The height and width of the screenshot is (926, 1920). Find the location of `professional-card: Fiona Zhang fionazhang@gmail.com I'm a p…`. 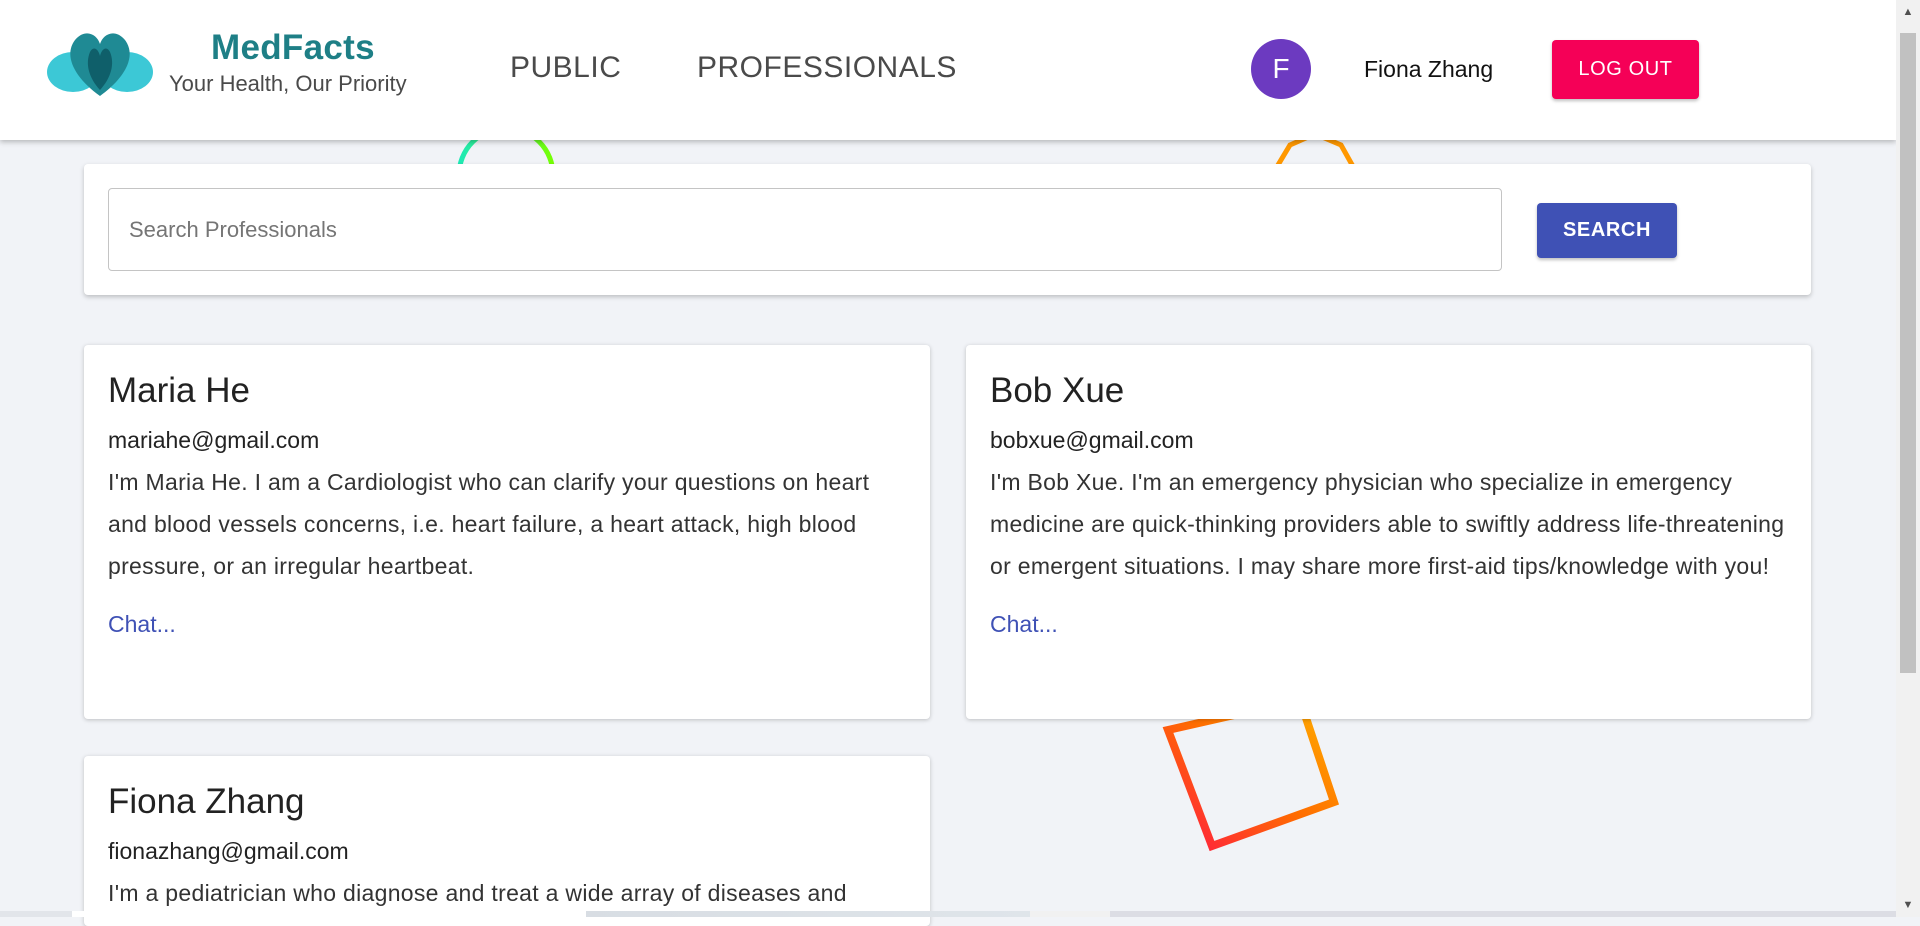

professional-card: Fiona Zhang fionazhang@gmail.com I'm a p… is located at coordinates (507, 841).